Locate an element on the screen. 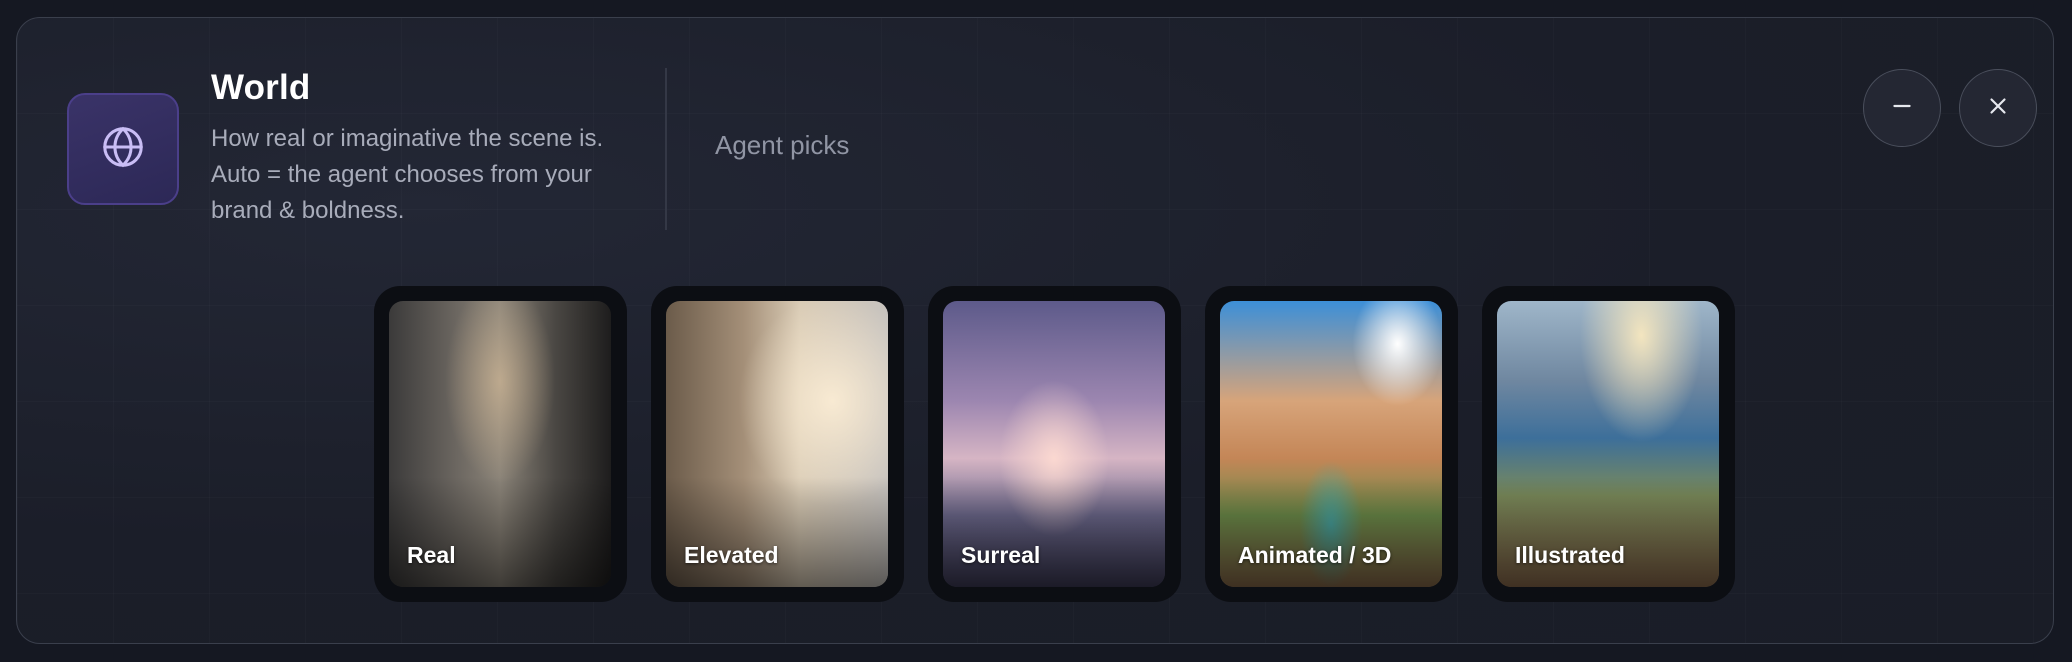  close-button is located at coordinates (1998, 108).